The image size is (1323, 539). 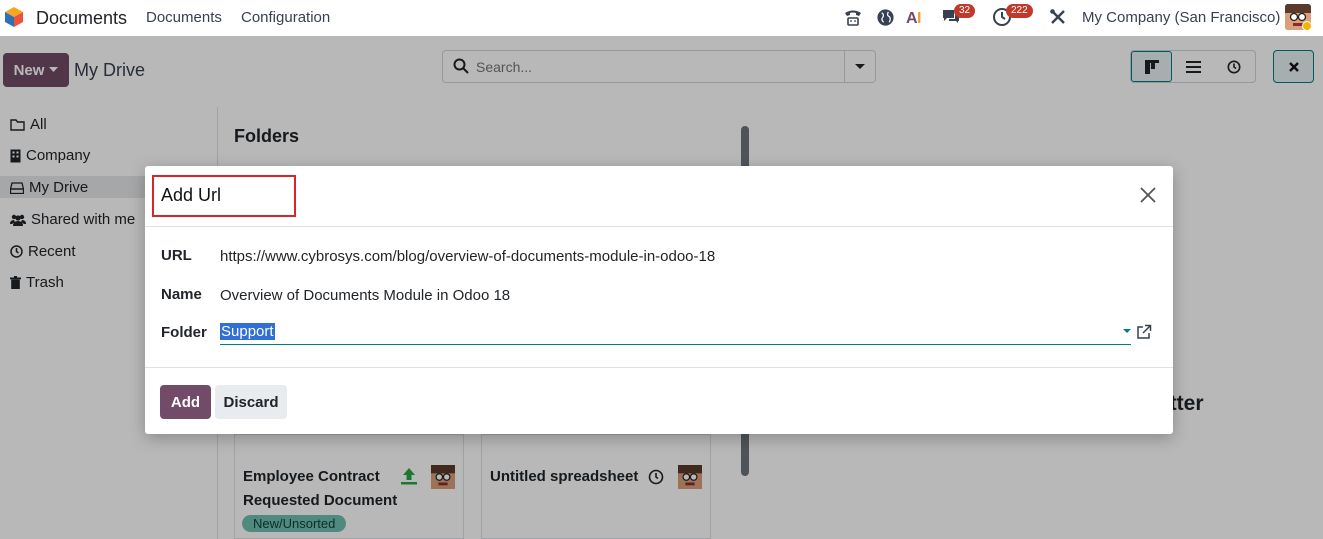 What do you see at coordinates (1181, 17) in the screenshot?
I see `company-switcher: My Company (San Francisco)` at bounding box center [1181, 17].